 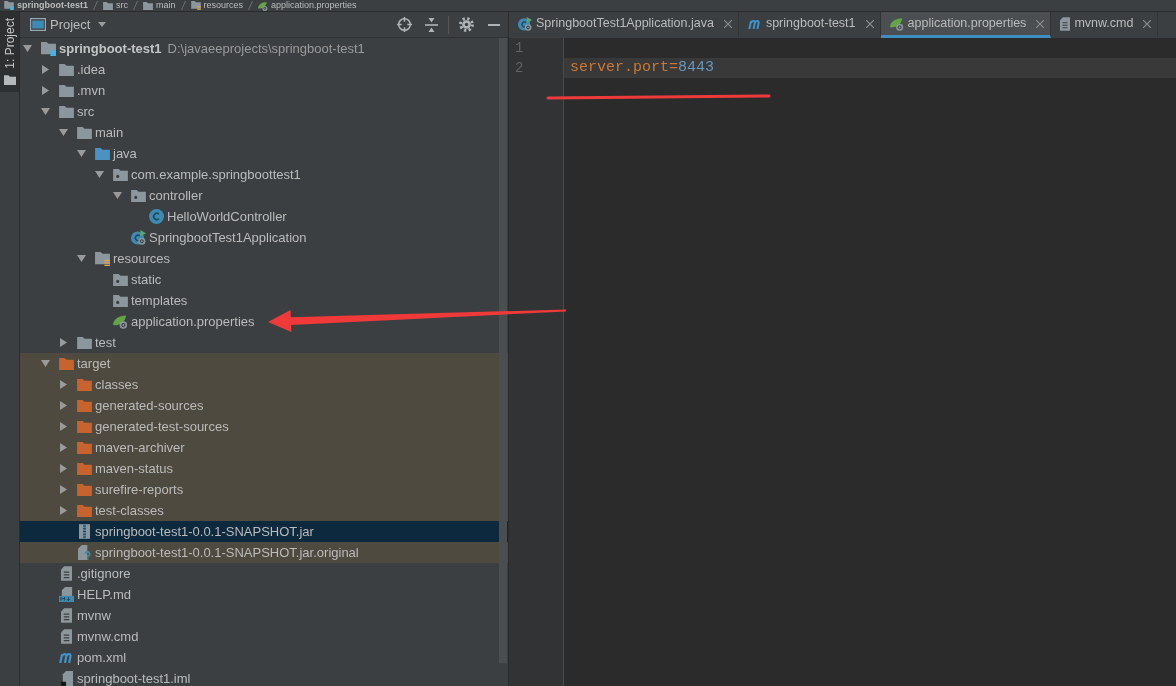 I want to click on editor-tab: application.properties, so click(x=966, y=25).